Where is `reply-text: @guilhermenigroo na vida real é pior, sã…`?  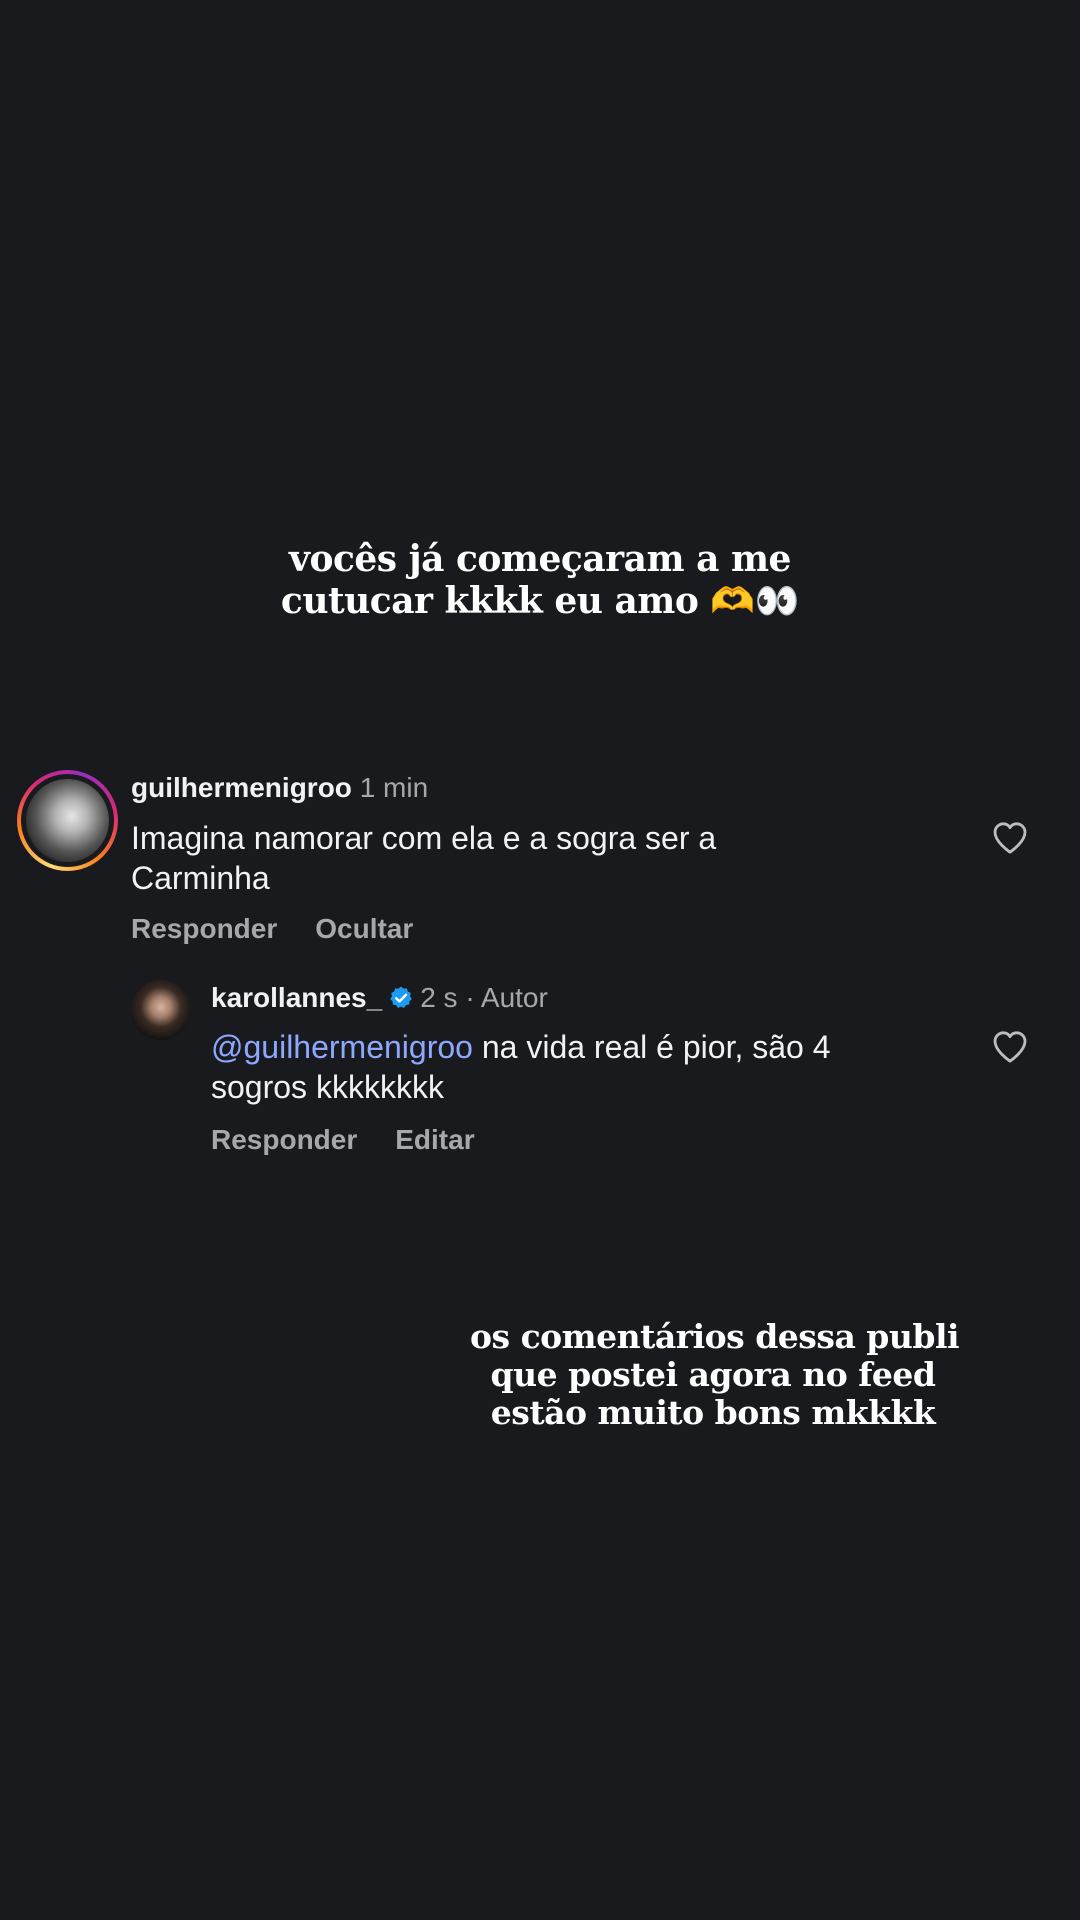
reply-text: @guilhermenigroo na vida real é pior, sã… is located at coordinates (581, 1067).